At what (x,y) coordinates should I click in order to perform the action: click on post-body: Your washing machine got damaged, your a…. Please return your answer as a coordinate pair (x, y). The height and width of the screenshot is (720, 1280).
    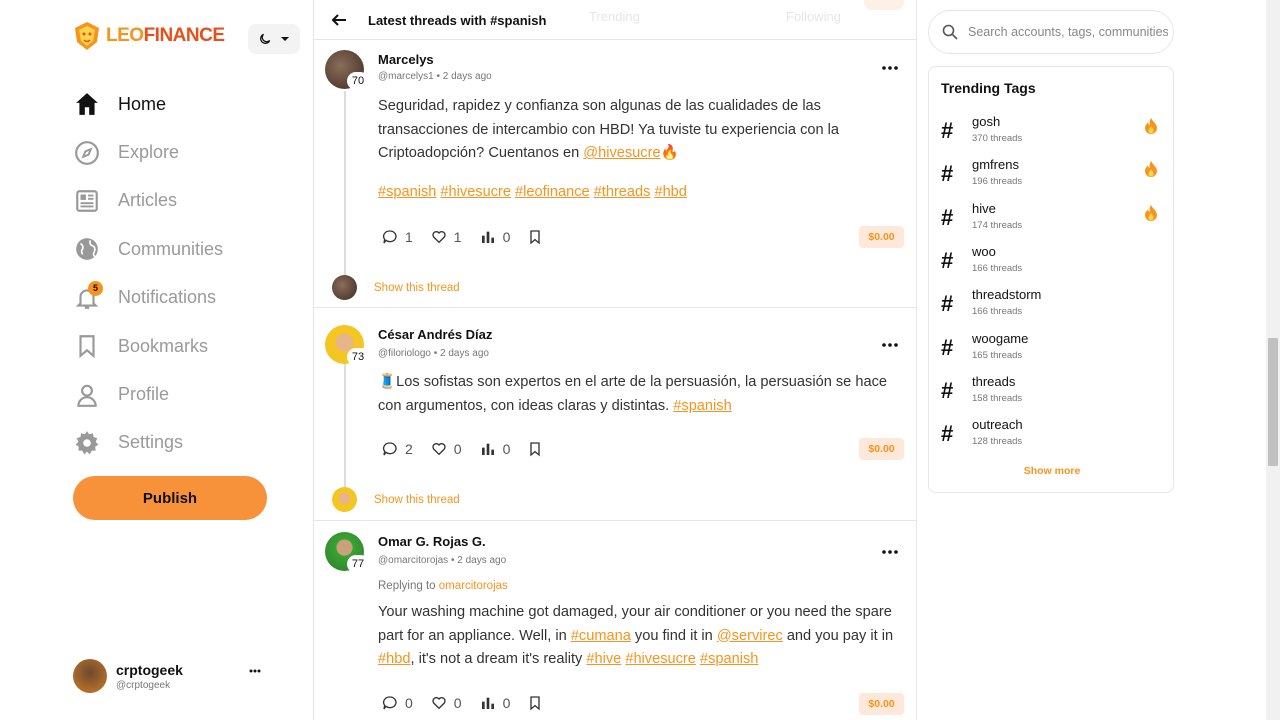
    Looking at the image, I should click on (638, 636).